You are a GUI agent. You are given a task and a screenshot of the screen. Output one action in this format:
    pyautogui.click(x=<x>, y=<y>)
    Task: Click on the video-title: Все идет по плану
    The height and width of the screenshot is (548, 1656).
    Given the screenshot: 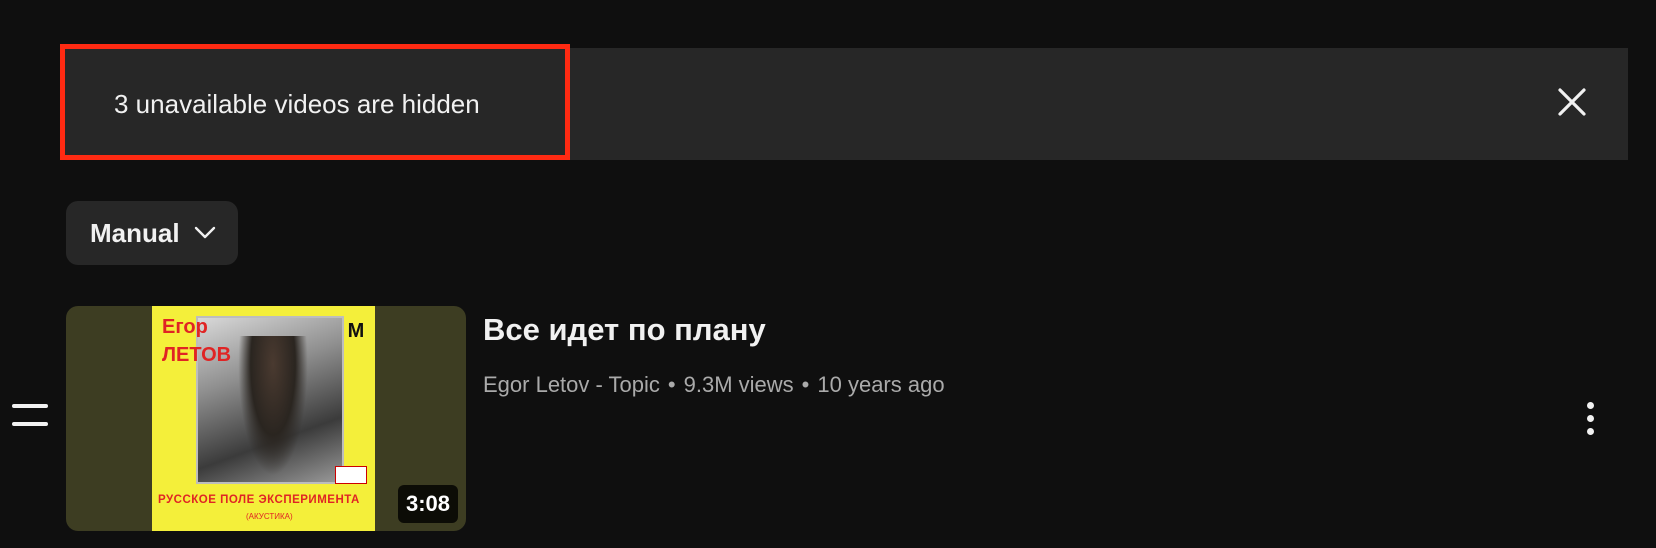 What is the action you would take?
    pyautogui.click(x=624, y=330)
    